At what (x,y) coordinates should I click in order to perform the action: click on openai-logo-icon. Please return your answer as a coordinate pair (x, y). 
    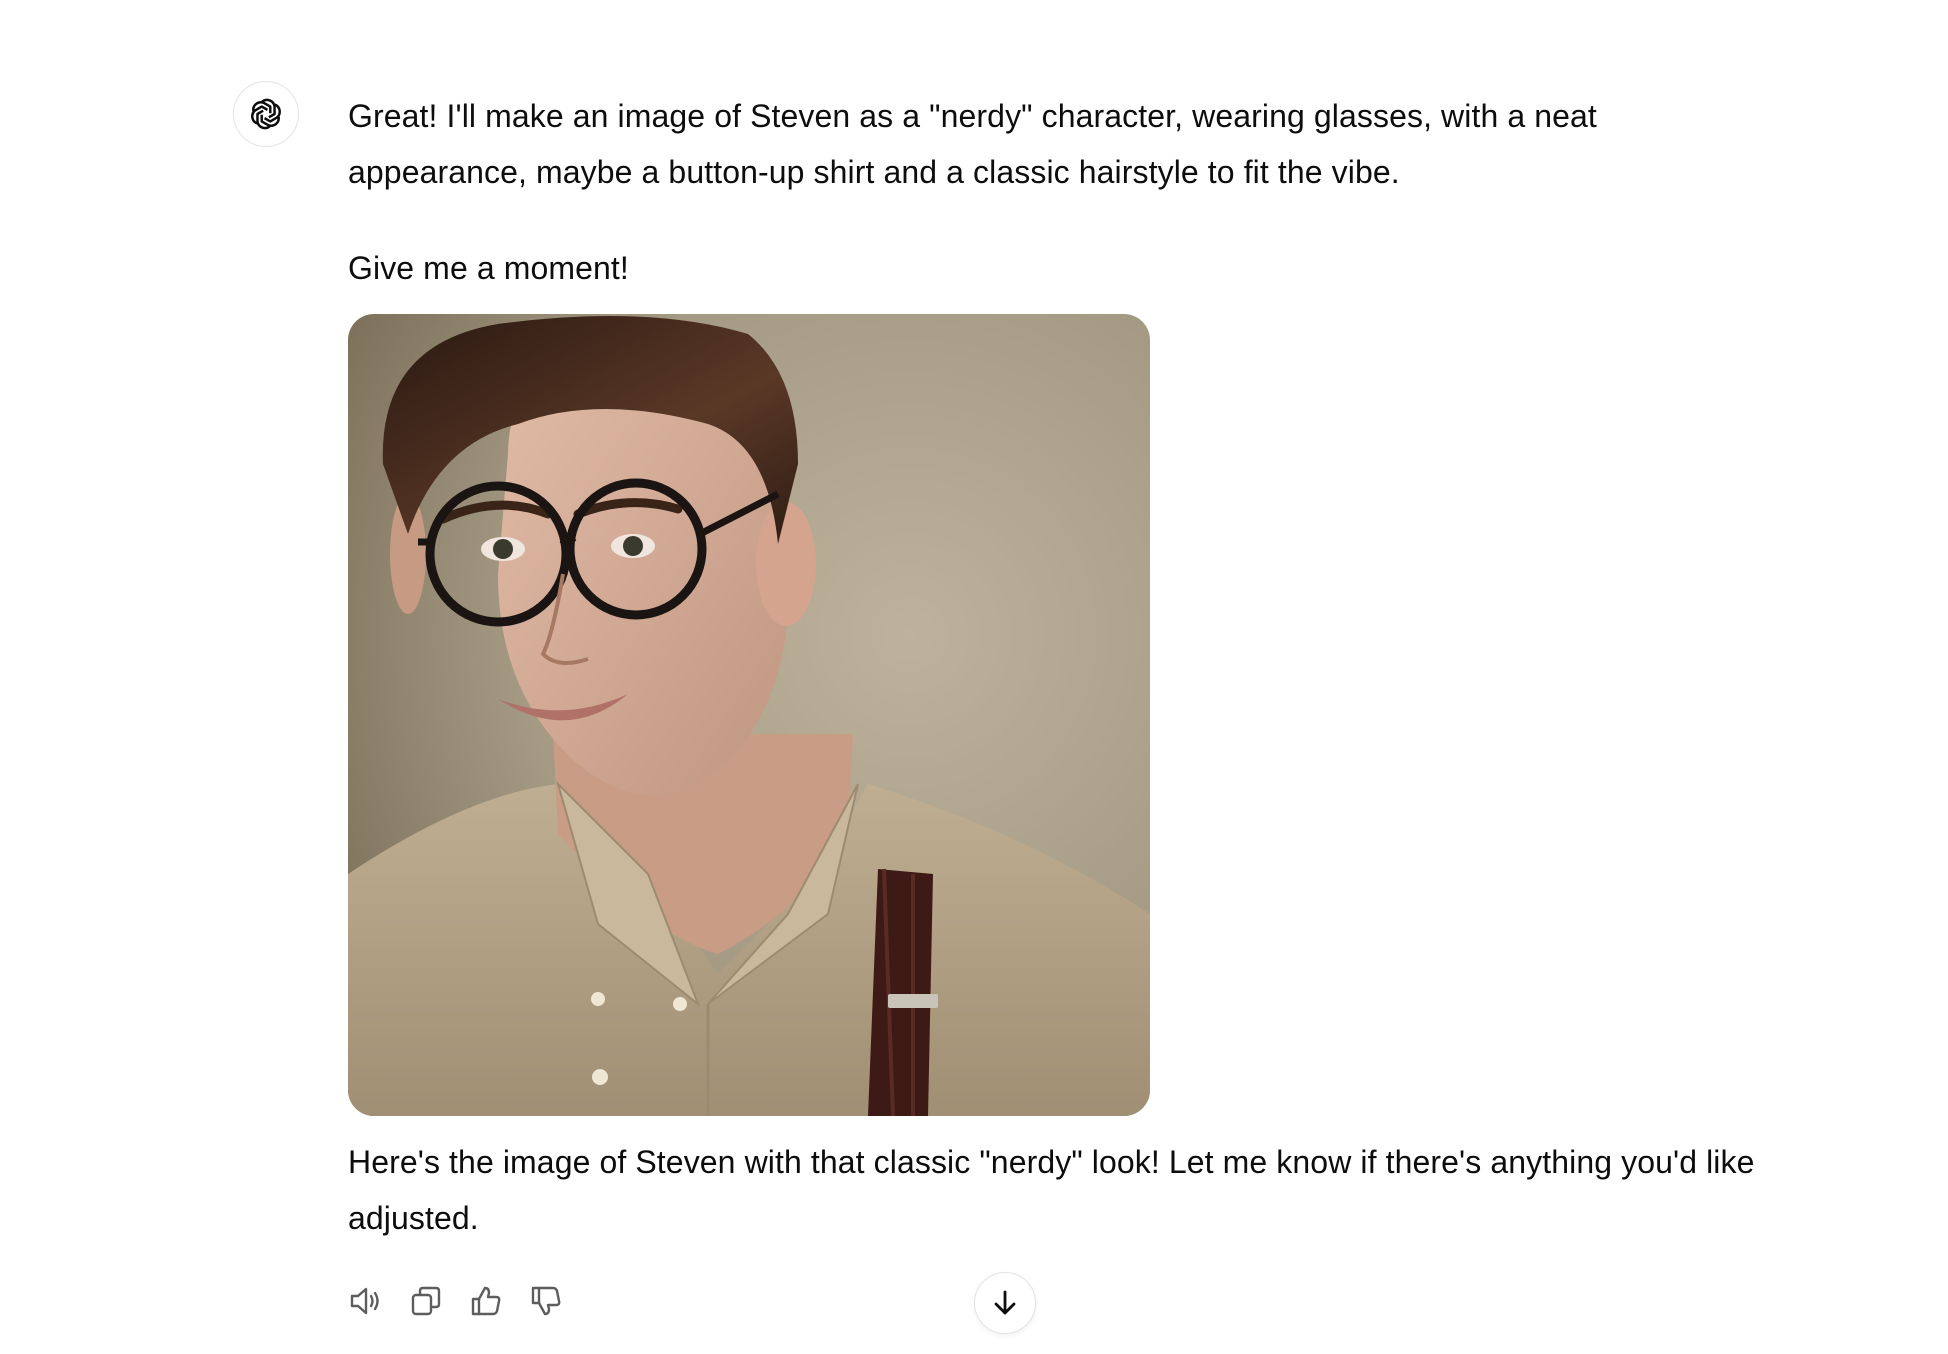
    Looking at the image, I should click on (266, 114).